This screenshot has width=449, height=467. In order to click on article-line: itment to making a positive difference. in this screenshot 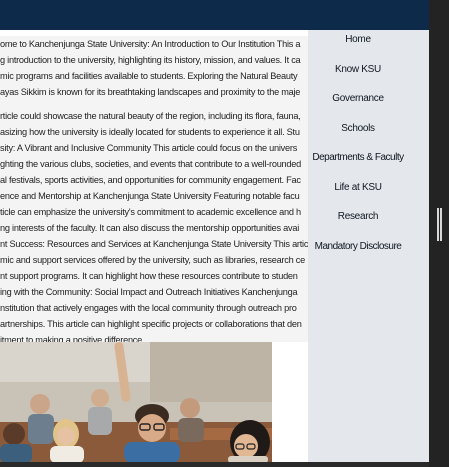, I will do `click(72, 338)`.